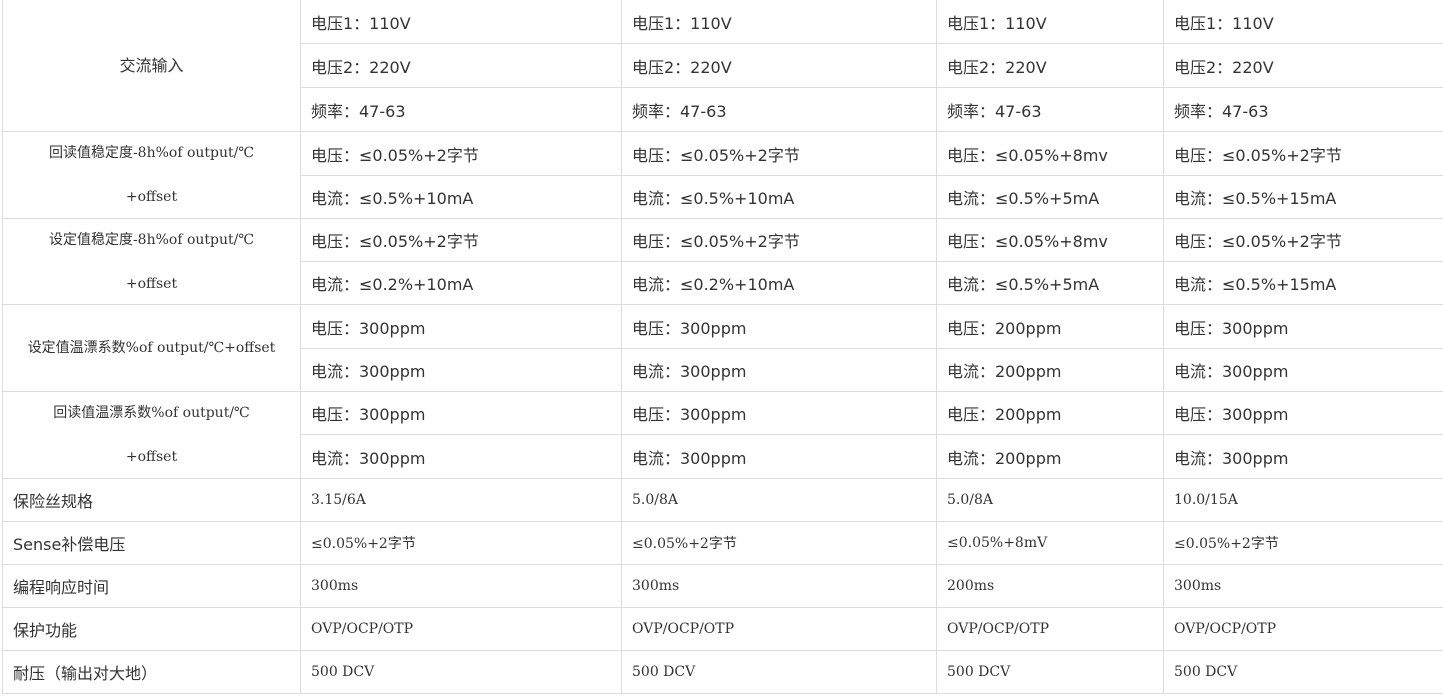  What do you see at coordinates (151, 586) in the screenshot?
I see `row-label-prog-response: 编程响应时间` at bounding box center [151, 586].